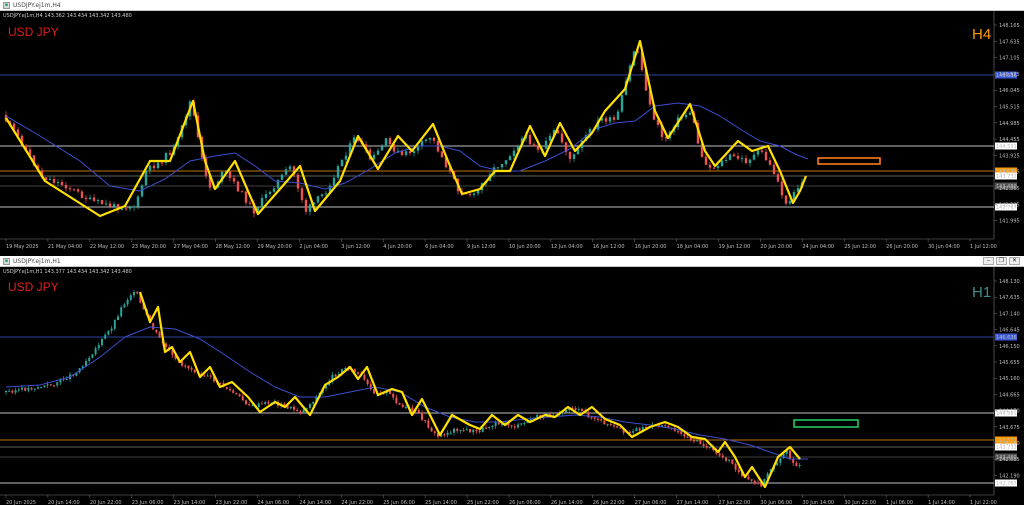 This screenshot has width=1024, height=505. I want to click on time-tick-label: 30 Jun 14:00, so click(818, 502).